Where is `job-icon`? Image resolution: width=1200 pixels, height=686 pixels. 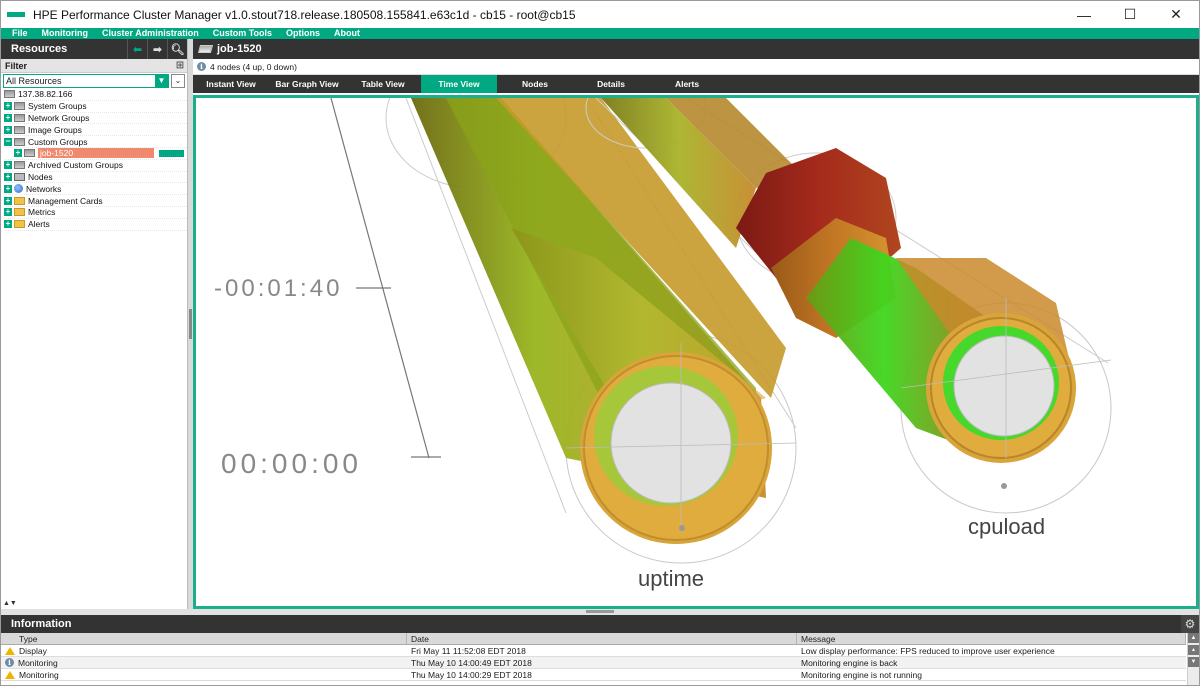 job-icon is located at coordinates (29, 153).